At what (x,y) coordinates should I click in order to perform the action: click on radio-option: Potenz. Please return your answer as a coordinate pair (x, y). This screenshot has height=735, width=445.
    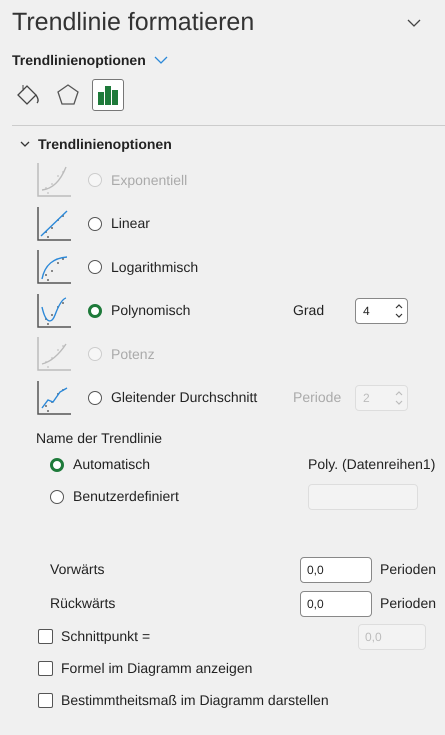
    Looking at the image, I should click on (190, 354).